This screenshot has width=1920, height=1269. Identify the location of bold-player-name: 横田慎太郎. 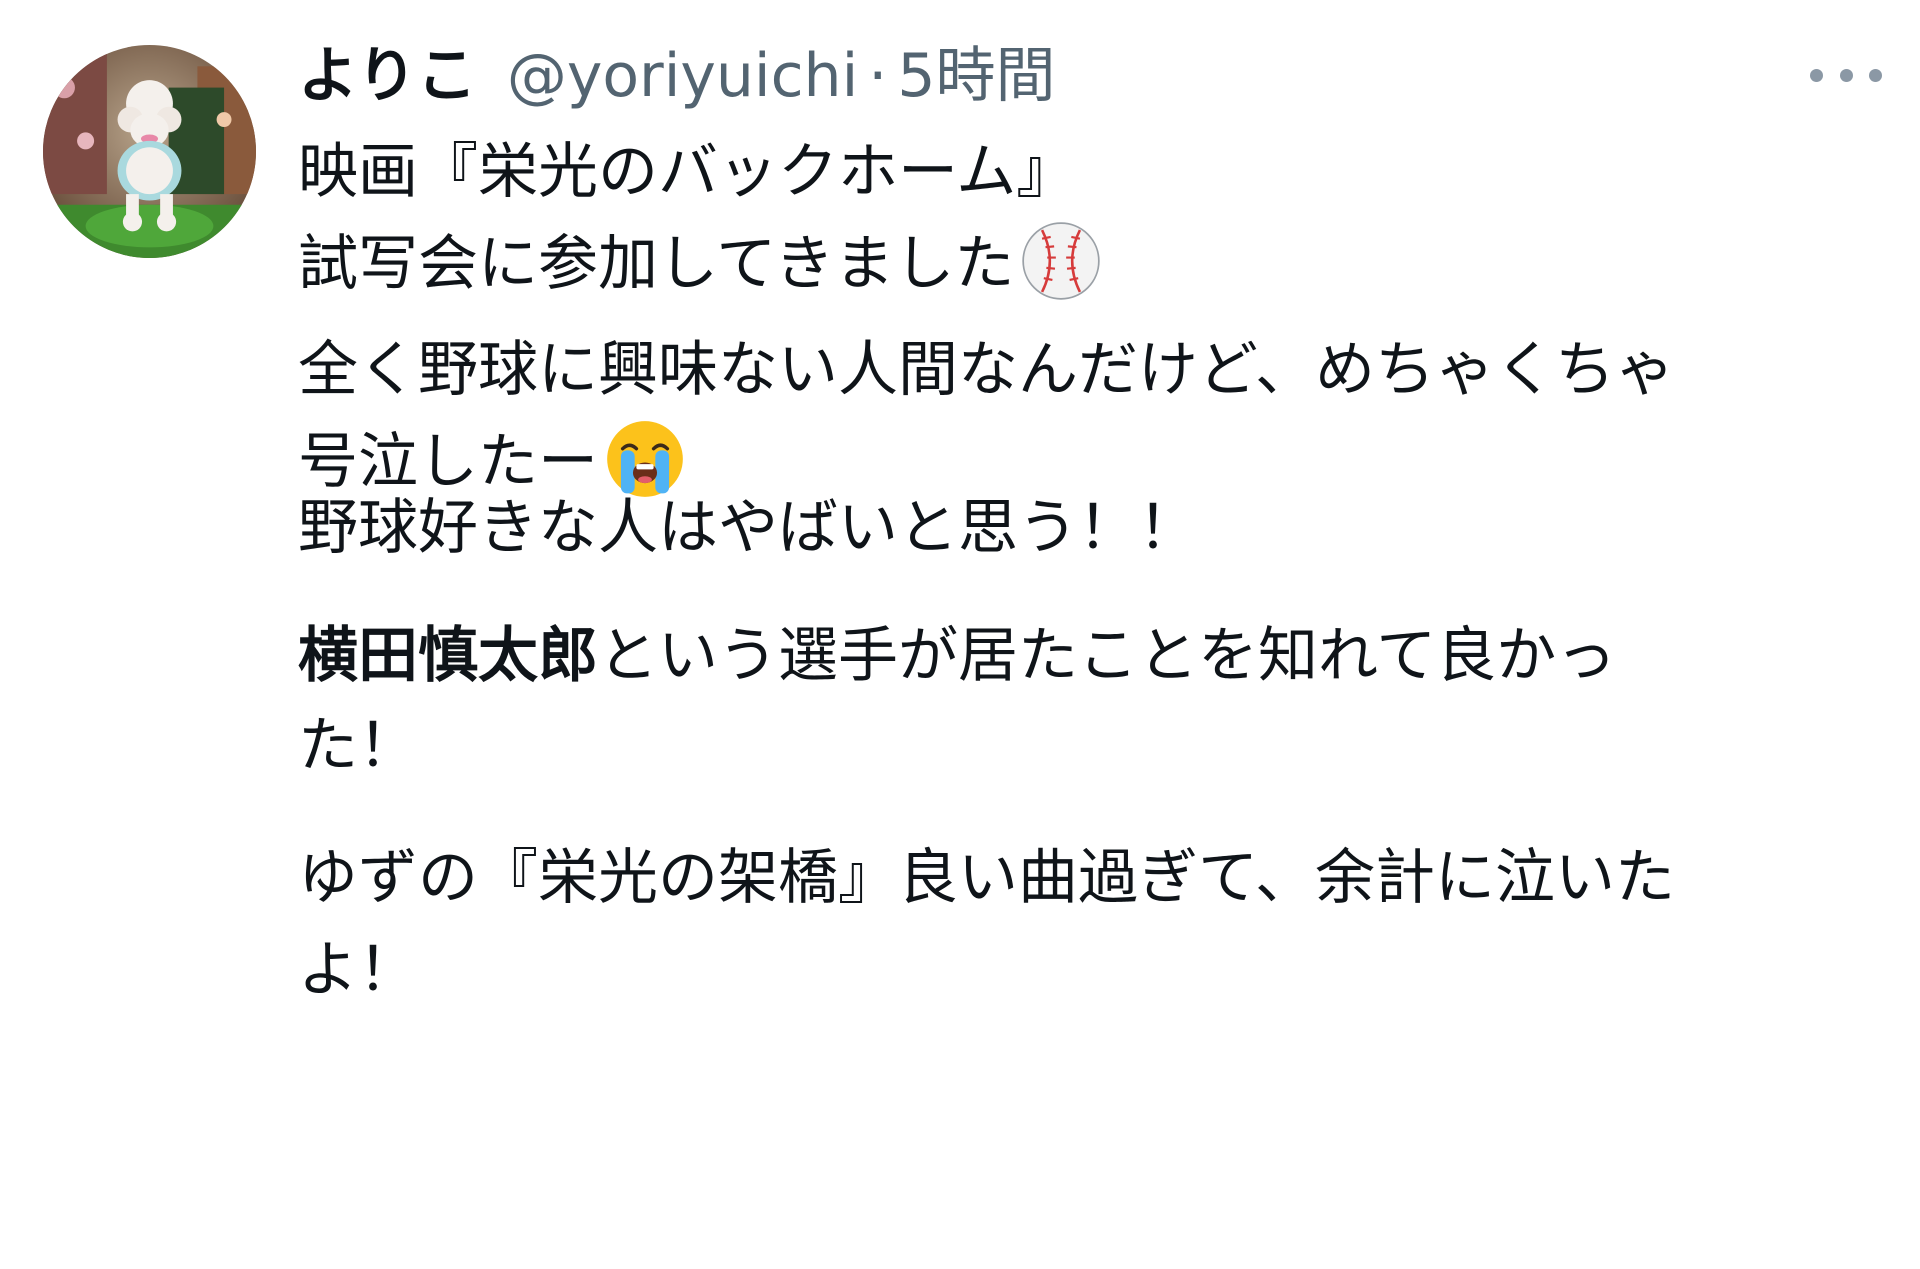
(448, 656).